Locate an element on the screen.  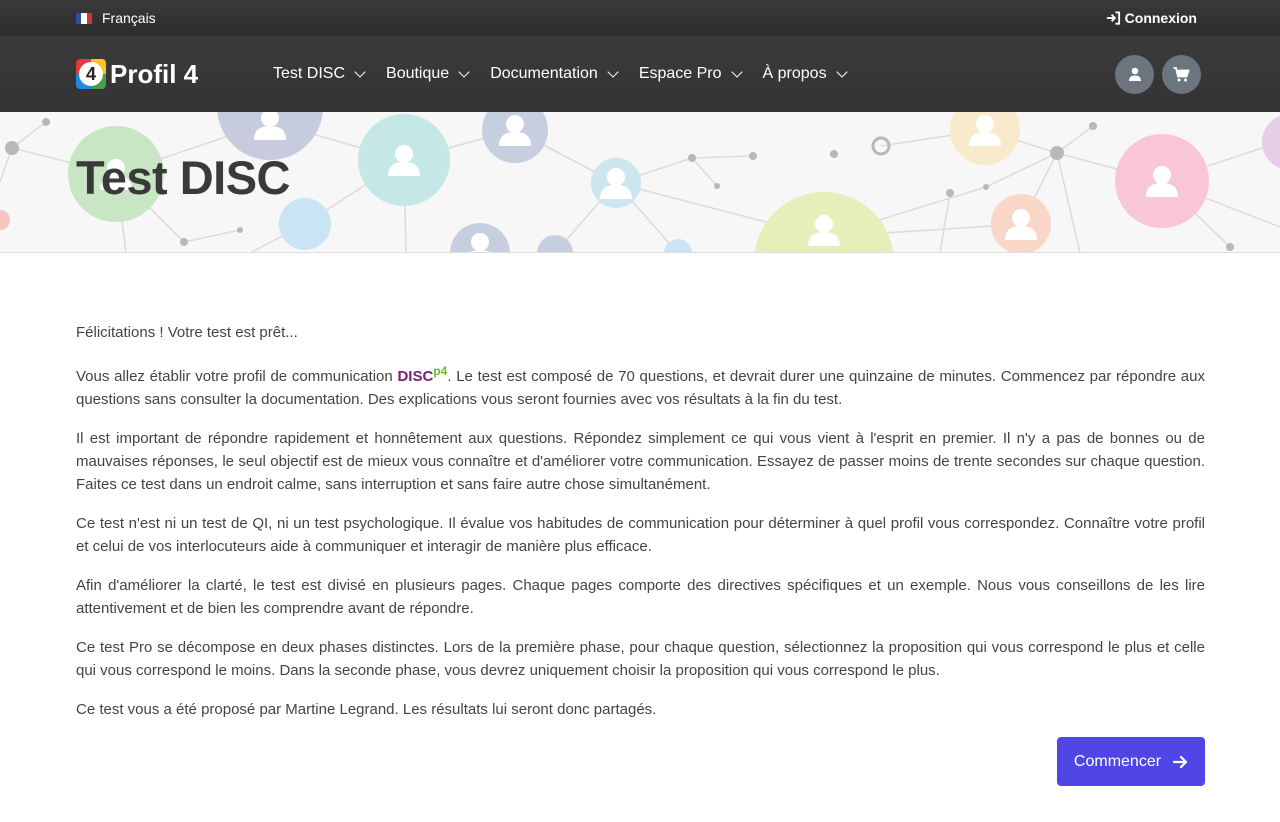
start-button-label: Commencer is located at coordinates (1117, 761).